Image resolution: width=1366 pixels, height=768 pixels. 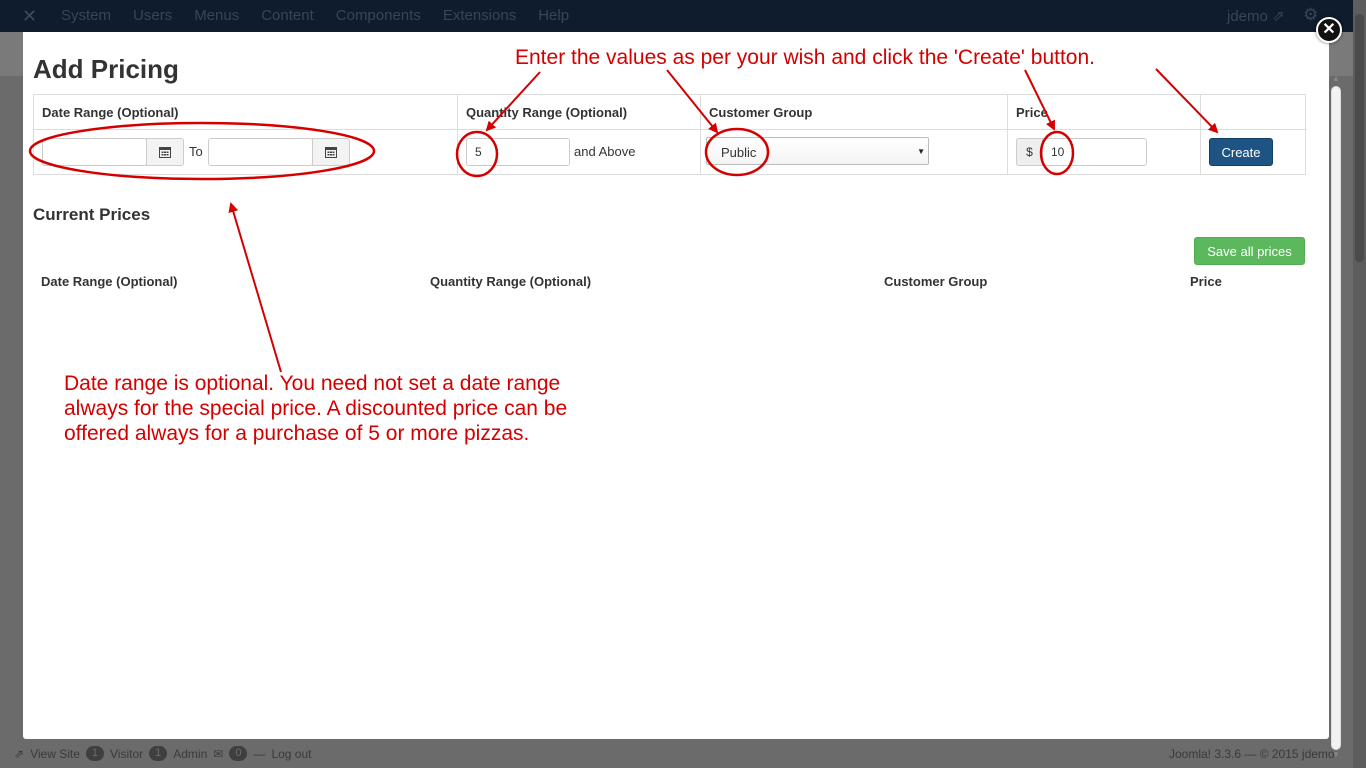 What do you see at coordinates (1359, 384) in the screenshot?
I see `page-scrollbar` at bounding box center [1359, 384].